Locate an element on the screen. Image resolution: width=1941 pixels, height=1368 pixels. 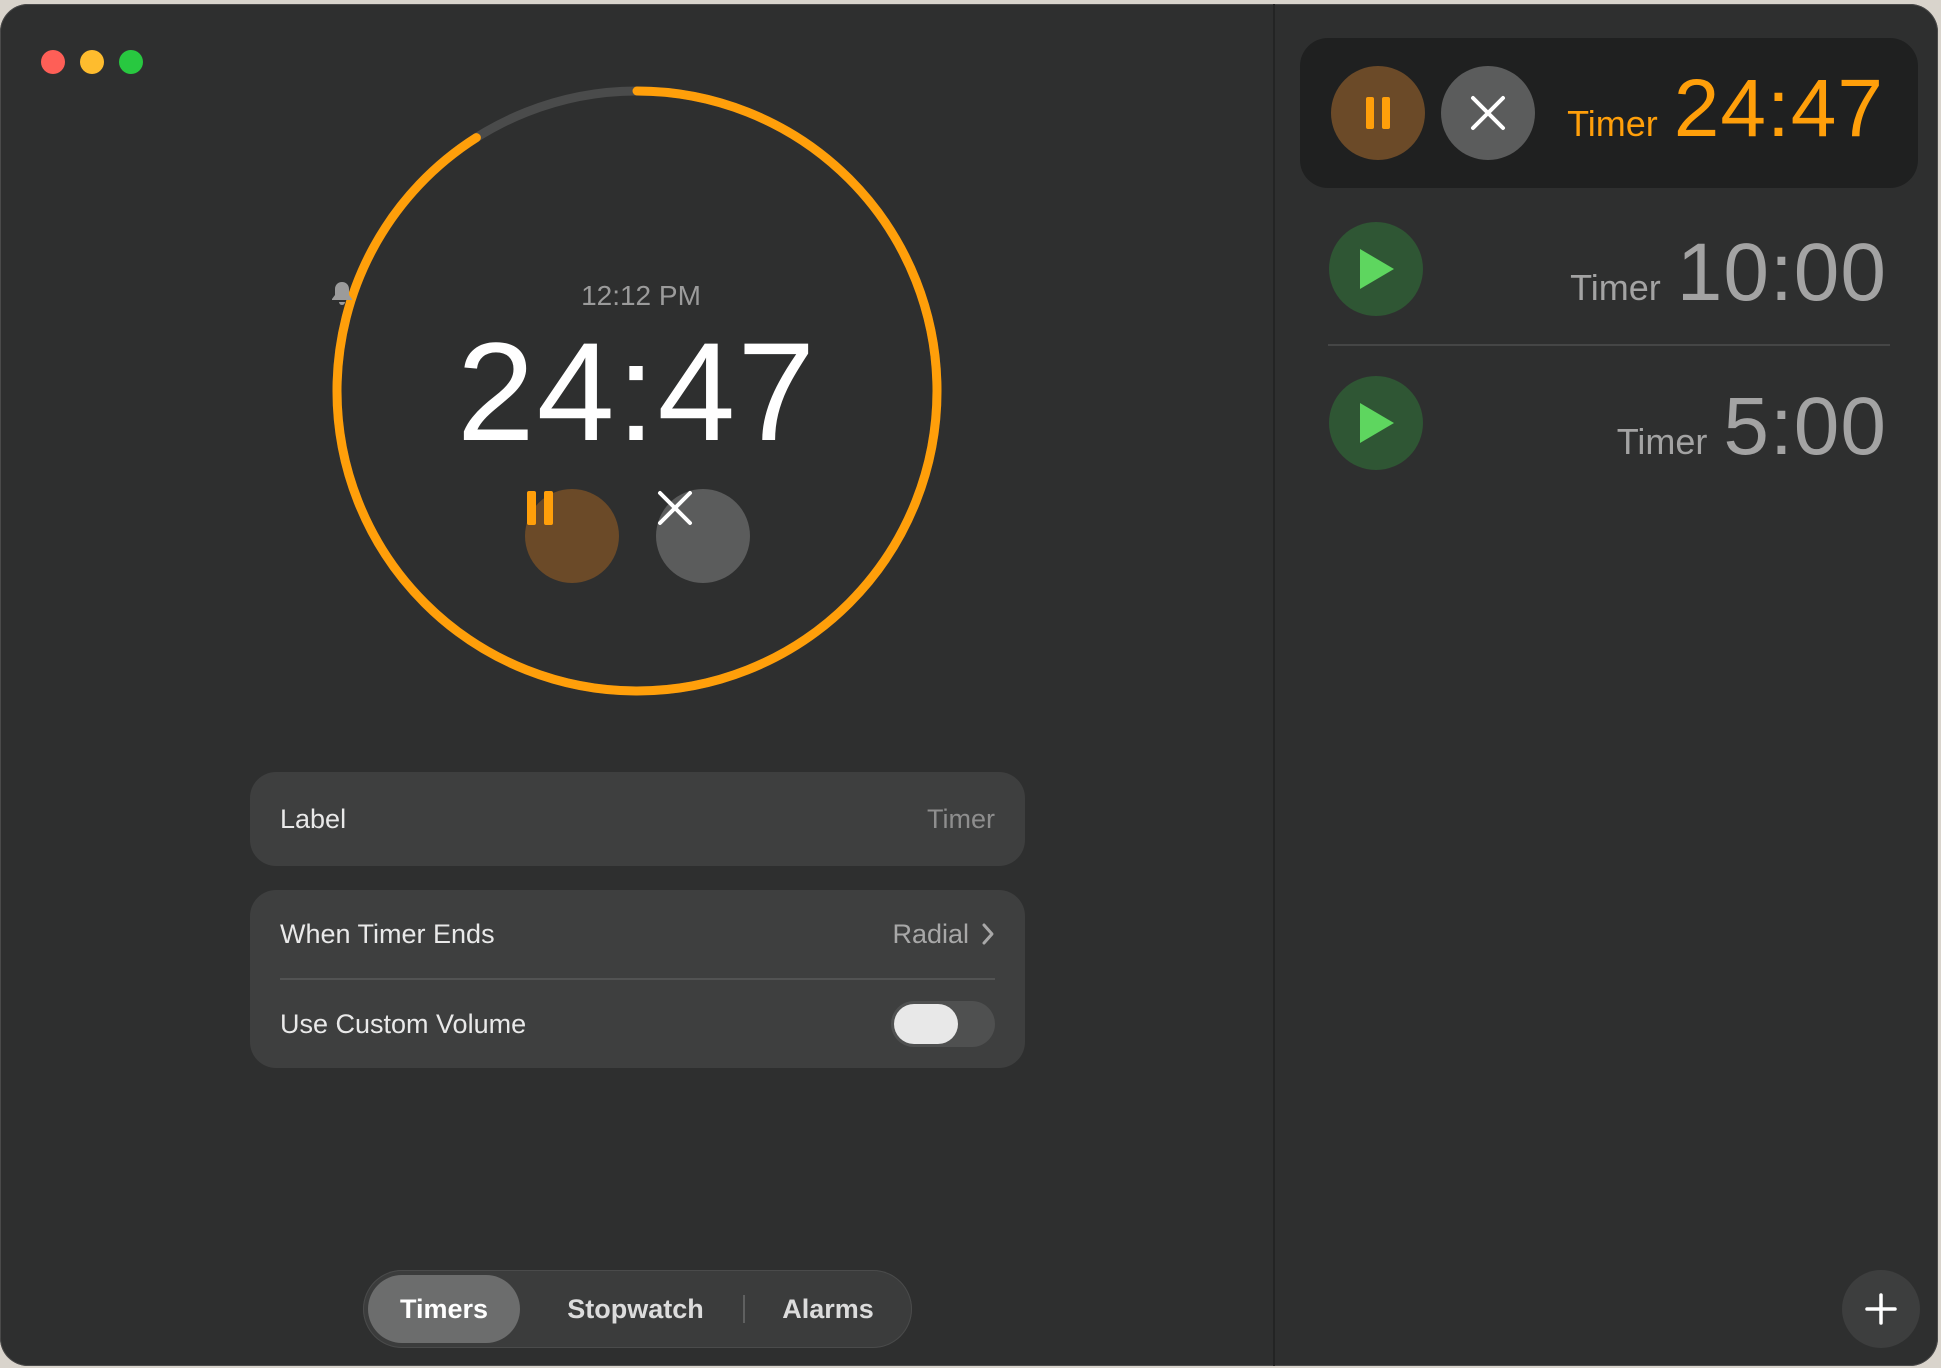
list-divider is located at coordinates (1609, 345).